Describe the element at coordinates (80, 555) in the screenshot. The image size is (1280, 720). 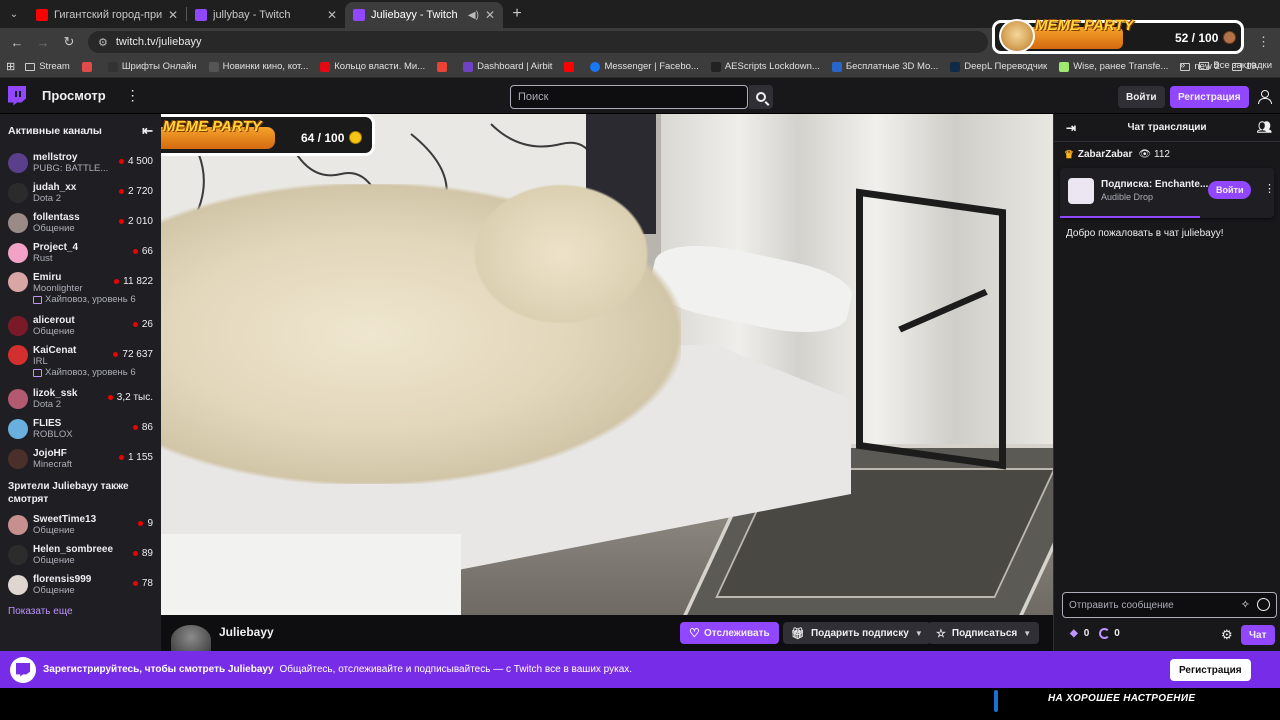
I see `sidebar-channel-helen_sombreee: Helen_sombreee Общение 89` at that location.